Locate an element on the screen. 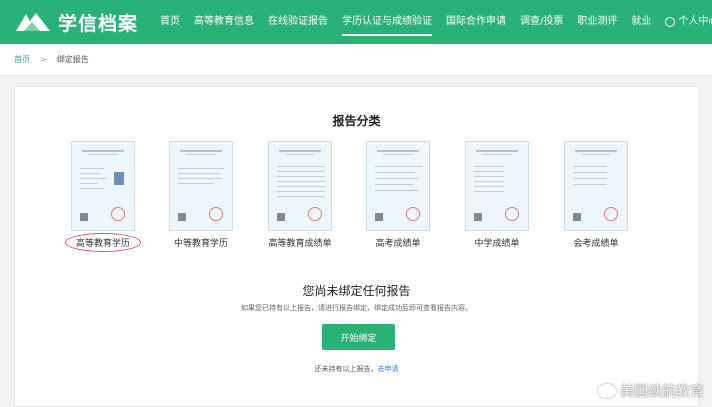 The image size is (712, 407). logo: 学信档案 is located at coordinates (76, 22).